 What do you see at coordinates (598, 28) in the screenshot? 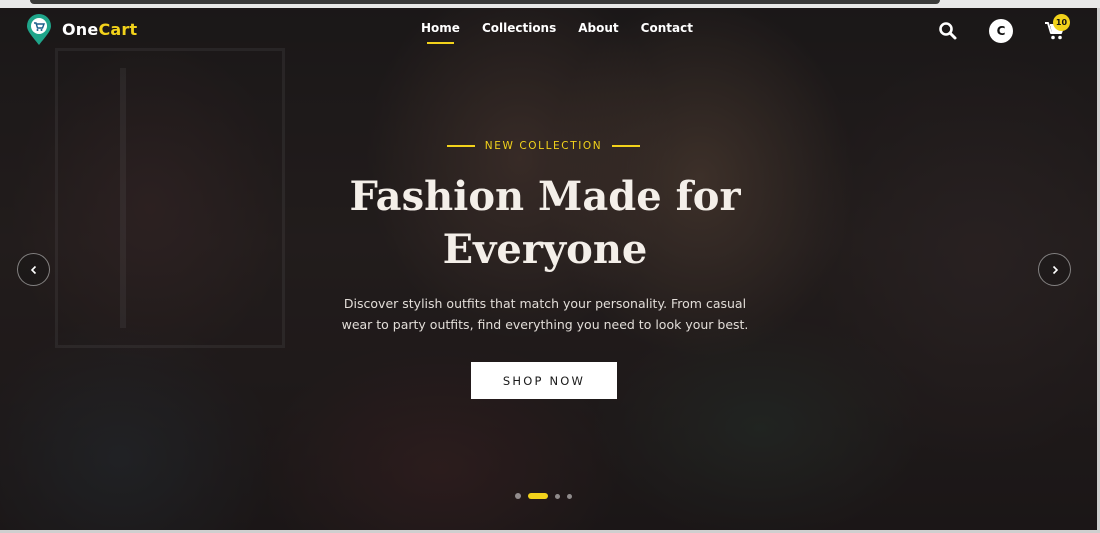
I see `nav-about: About` at bounding box center [598, 28].